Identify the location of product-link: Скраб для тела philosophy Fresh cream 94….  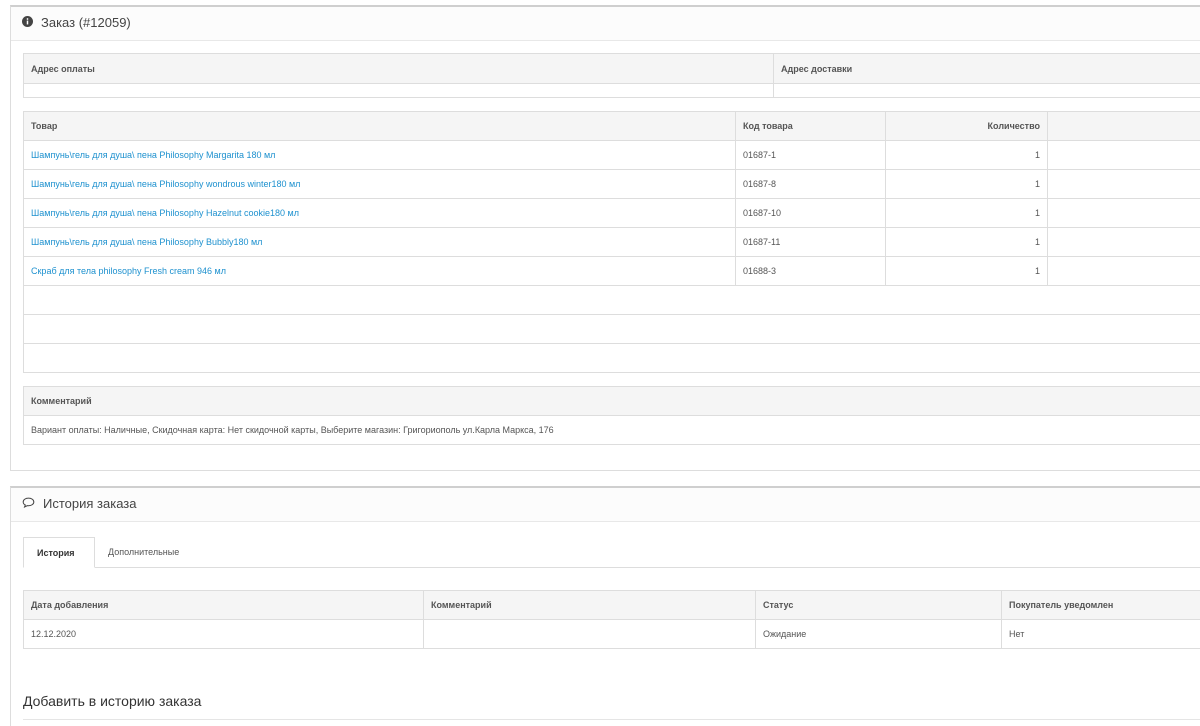
(128, 271).